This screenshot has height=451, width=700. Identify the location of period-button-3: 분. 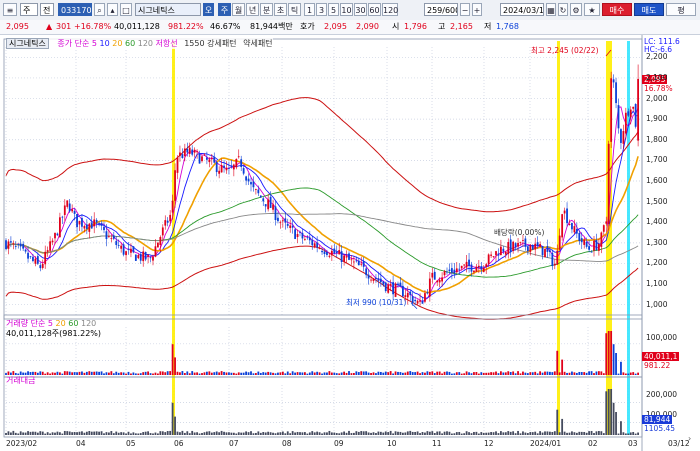
(266, 9).